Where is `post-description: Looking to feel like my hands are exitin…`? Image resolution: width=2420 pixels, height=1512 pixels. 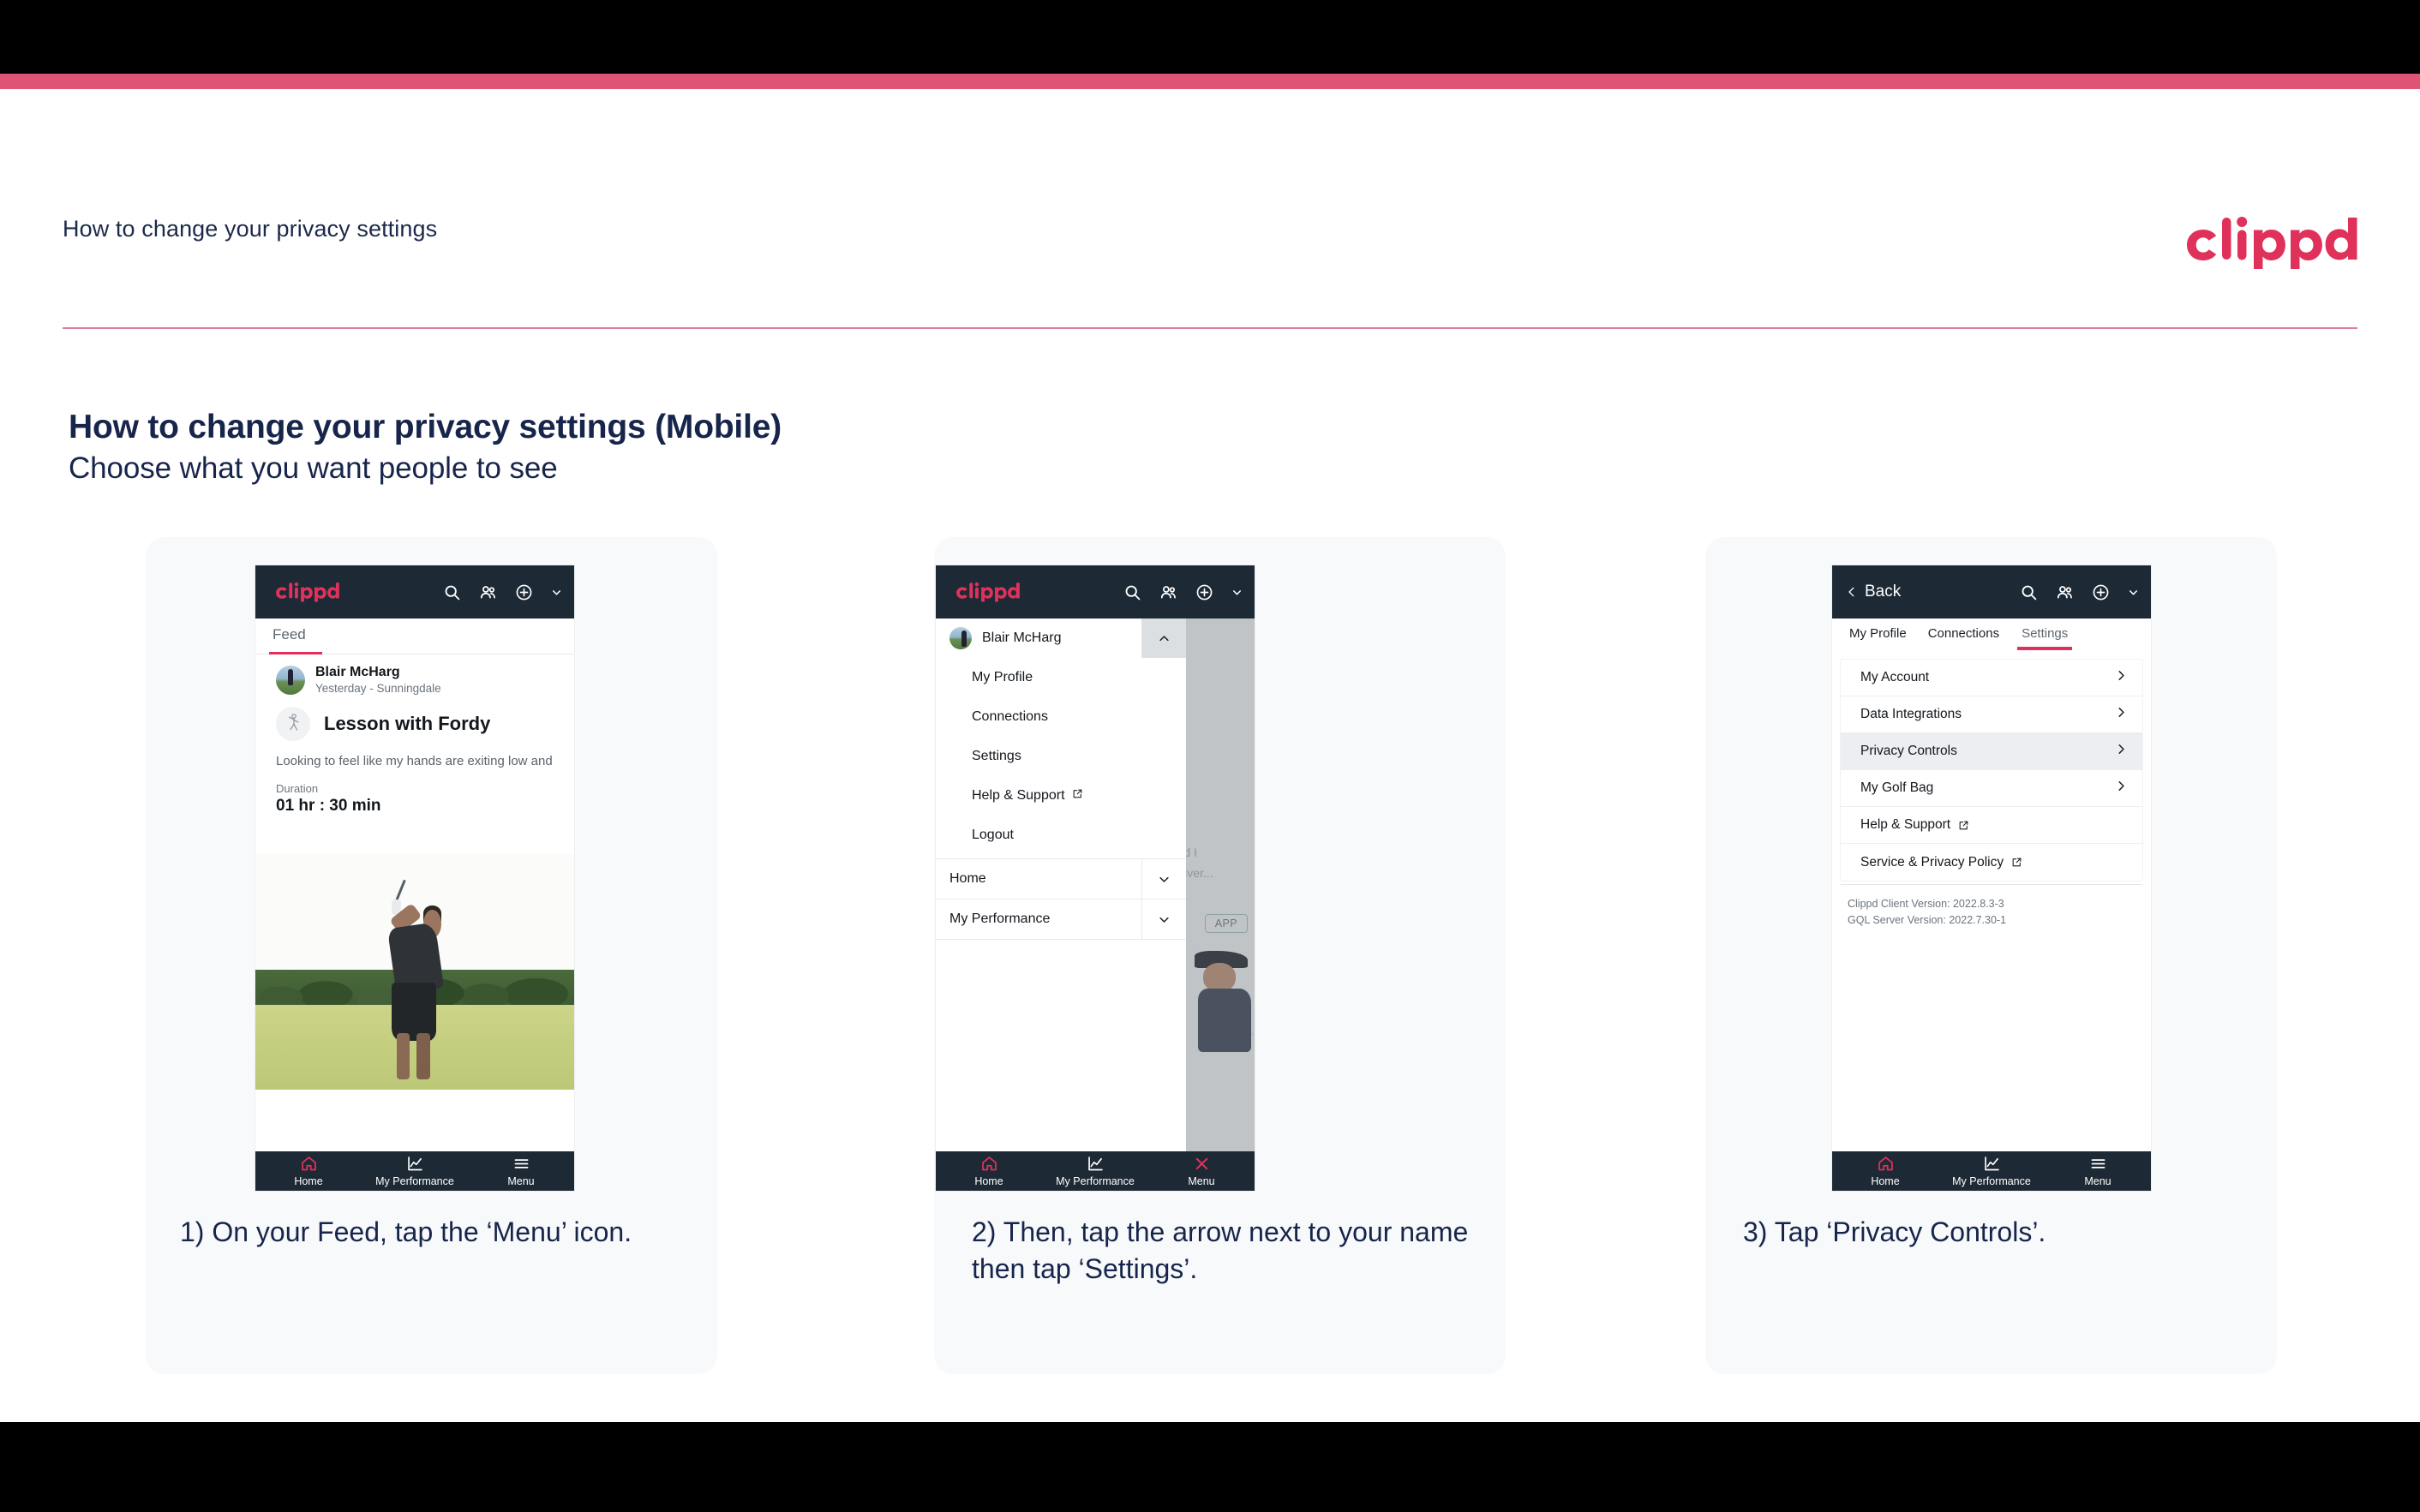
post-description: Looking to feel like my hands are exitin… is located at coordinates (415, 760).